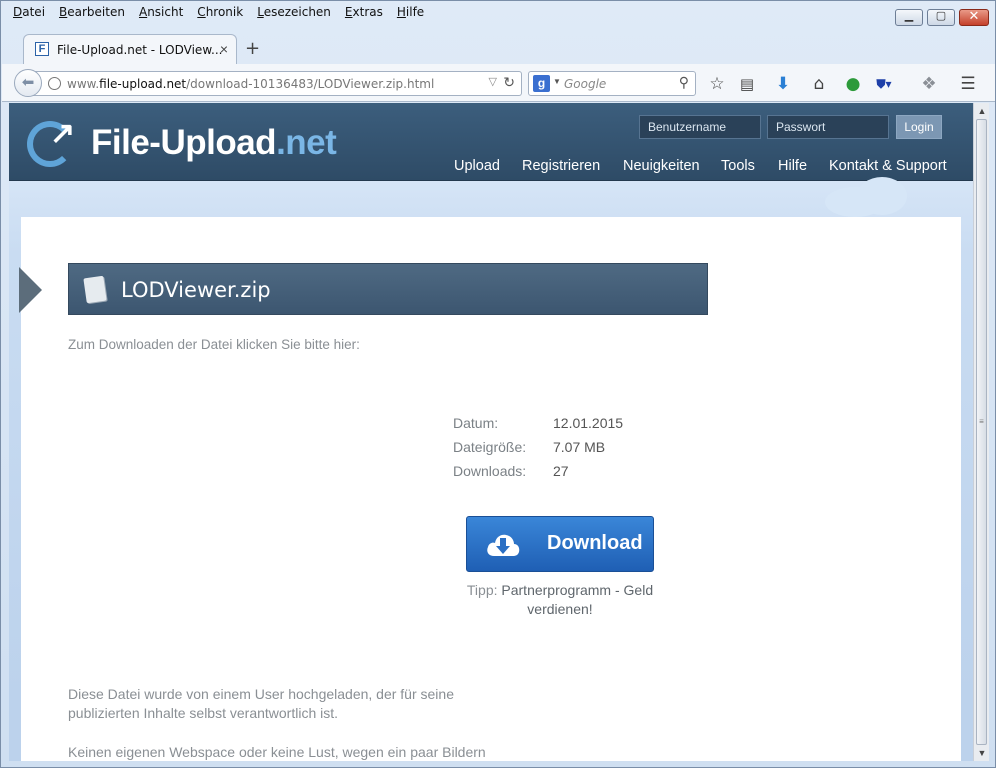 Image resolution: width=996 pixels, height=768 pixels. I want to click on window-controls: ▁ ▢ ✕, so click(942, 17).